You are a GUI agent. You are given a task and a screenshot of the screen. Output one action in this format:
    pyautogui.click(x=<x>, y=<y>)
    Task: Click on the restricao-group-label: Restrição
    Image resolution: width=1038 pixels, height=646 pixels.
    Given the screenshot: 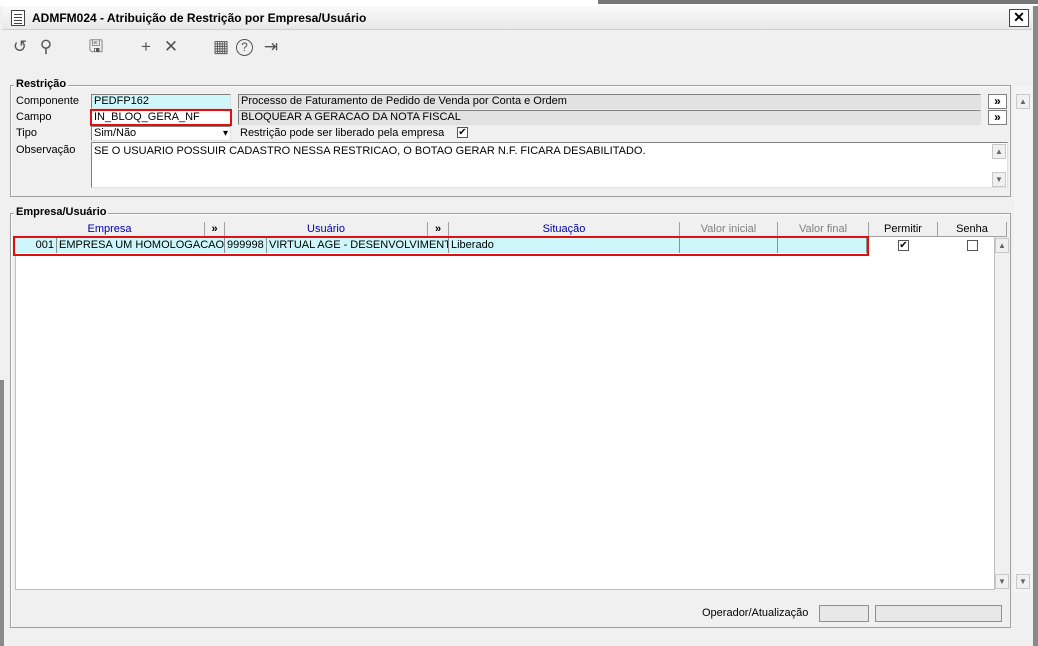 What is the action you would take?
    pyautogui.click(x=41, y=84)
    